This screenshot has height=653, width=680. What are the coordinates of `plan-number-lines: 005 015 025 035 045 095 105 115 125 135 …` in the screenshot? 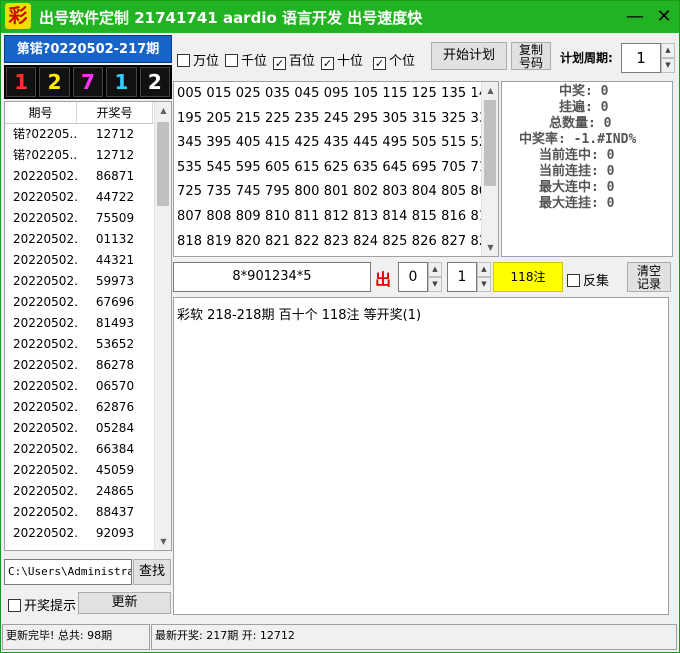 It's located at (336, 168).